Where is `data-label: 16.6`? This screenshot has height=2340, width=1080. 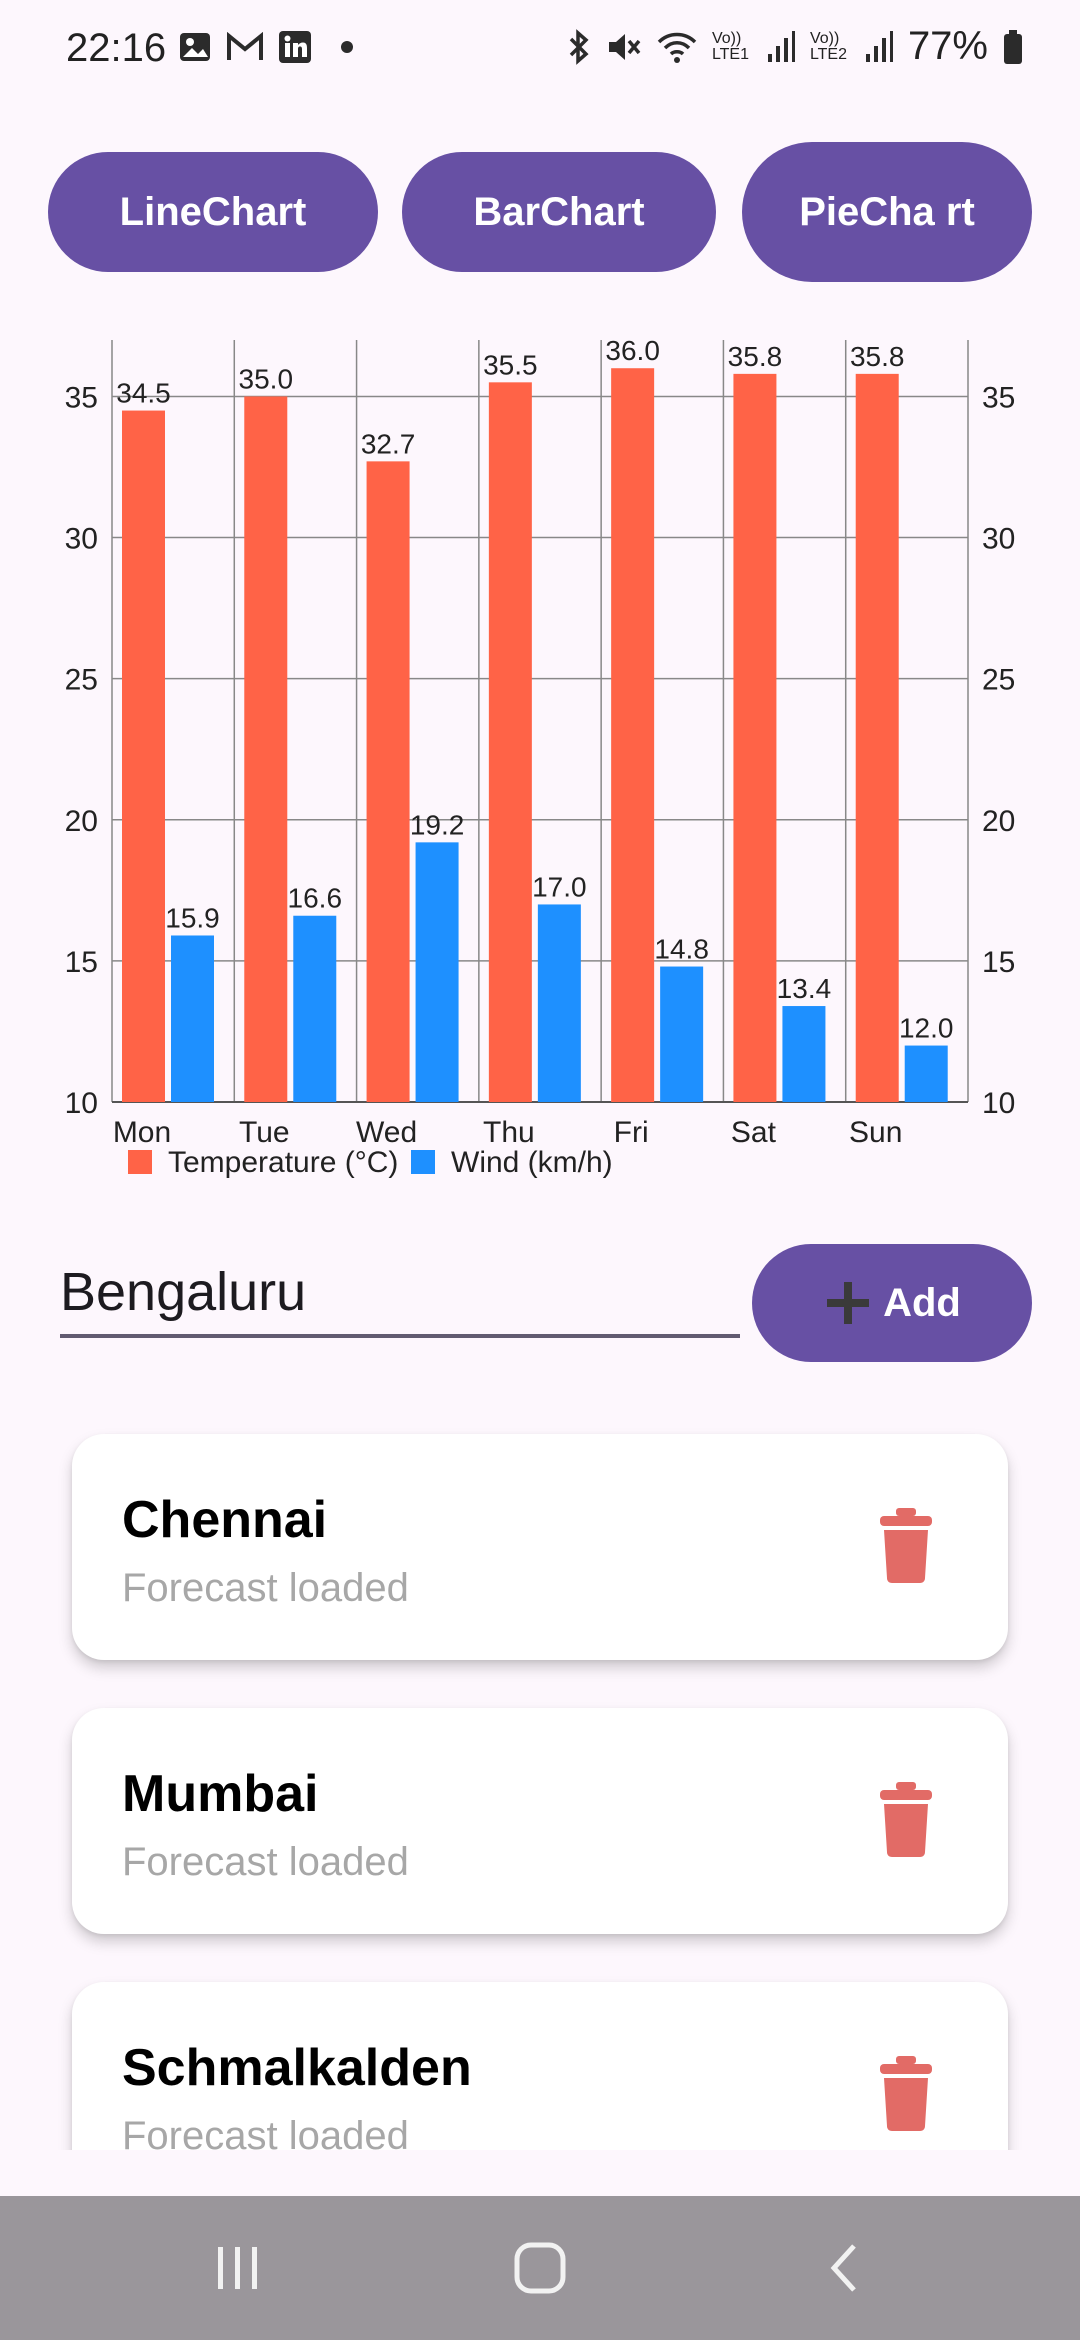 data-label: 16.6 is located at coordinates (315, 898).